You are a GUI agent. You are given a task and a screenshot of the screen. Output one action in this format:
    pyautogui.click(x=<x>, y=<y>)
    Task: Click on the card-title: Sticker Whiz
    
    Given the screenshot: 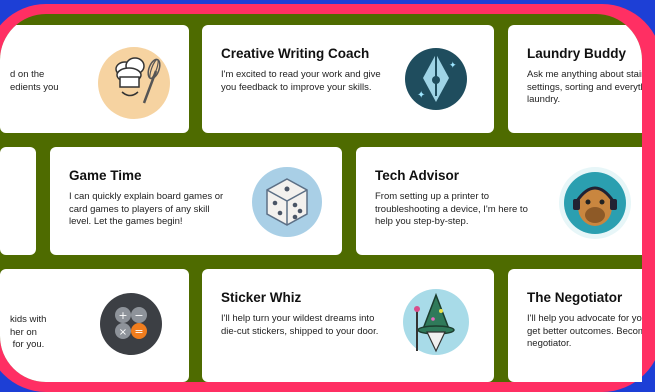 What is the action you would take?
    pyautogui.click(x=261, y=297)
    